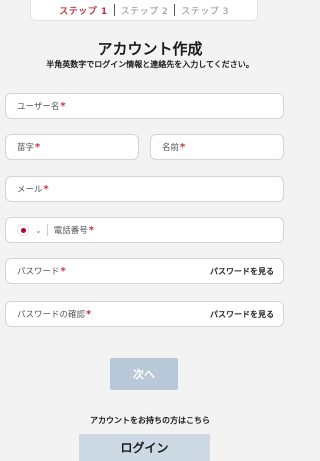 The width and height of the screenshot is (320, 461). Describe the element at coordinates (72, 147) in the screenshot. I see `last-name-field: 苗字 *` at that location.